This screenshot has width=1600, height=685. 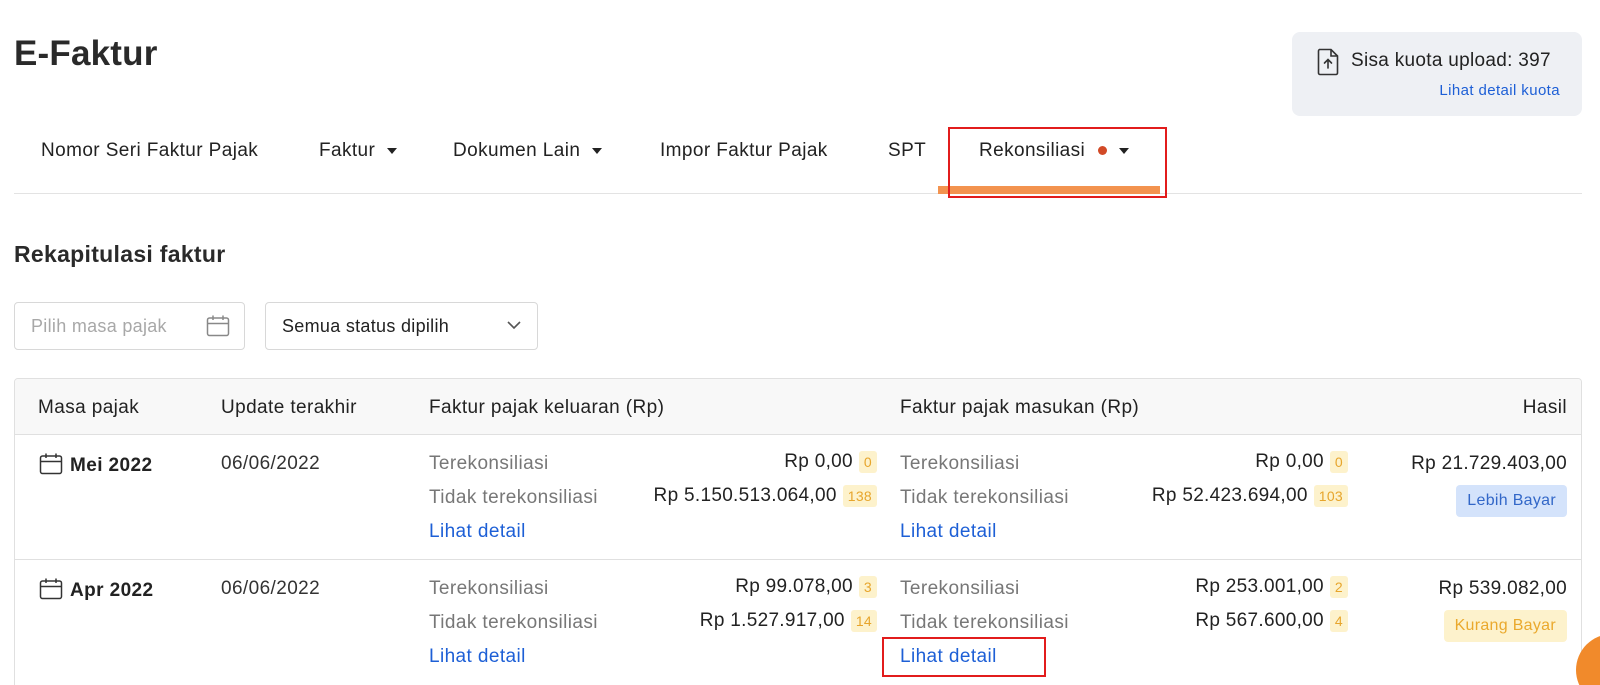 I want to click on column-header-output: Faktur pajak keluaran (Rp), so click(x=547, y=407).